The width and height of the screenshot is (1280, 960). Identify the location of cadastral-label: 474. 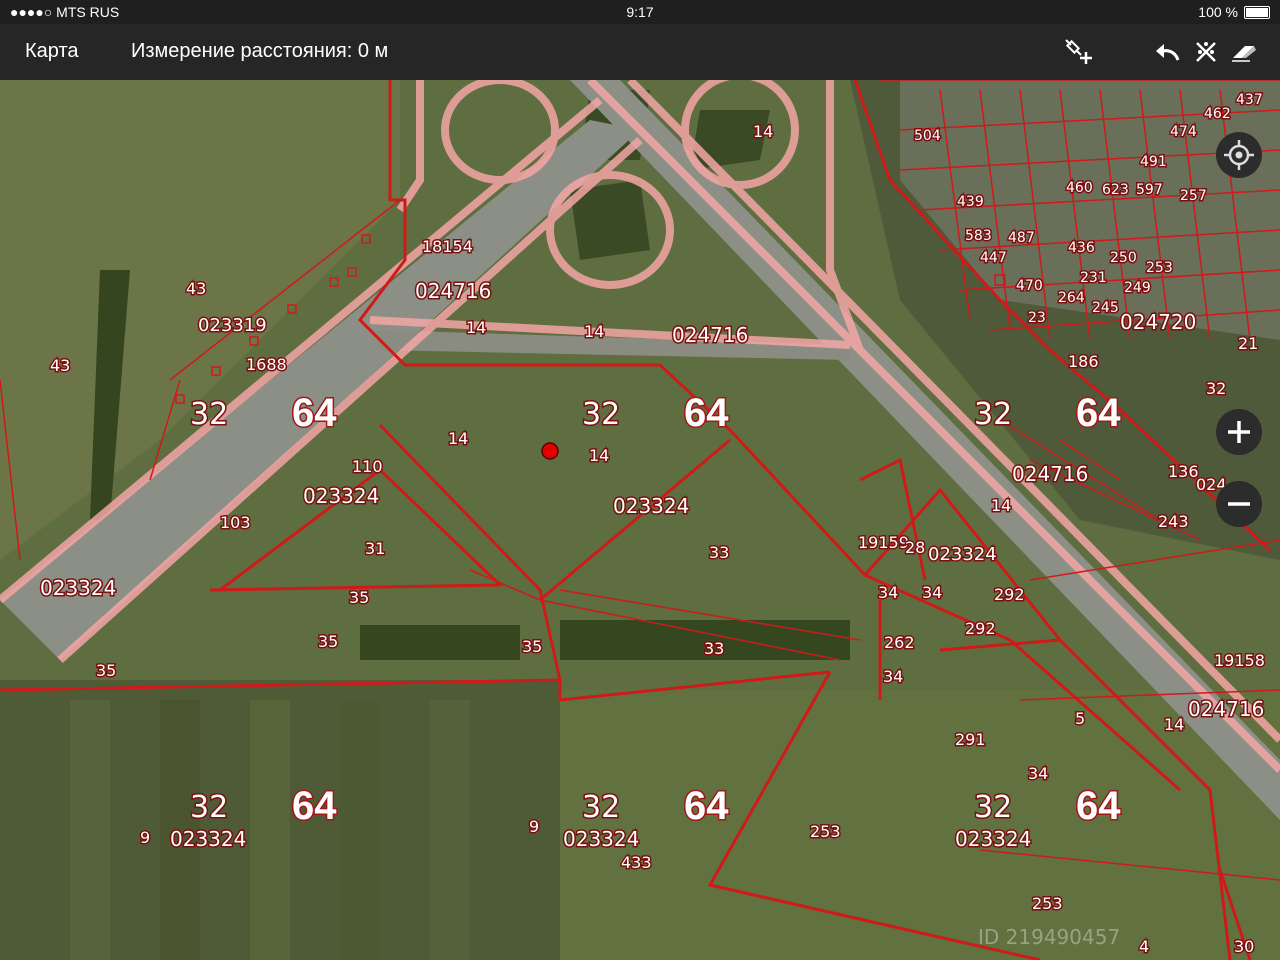
(1183, 132).